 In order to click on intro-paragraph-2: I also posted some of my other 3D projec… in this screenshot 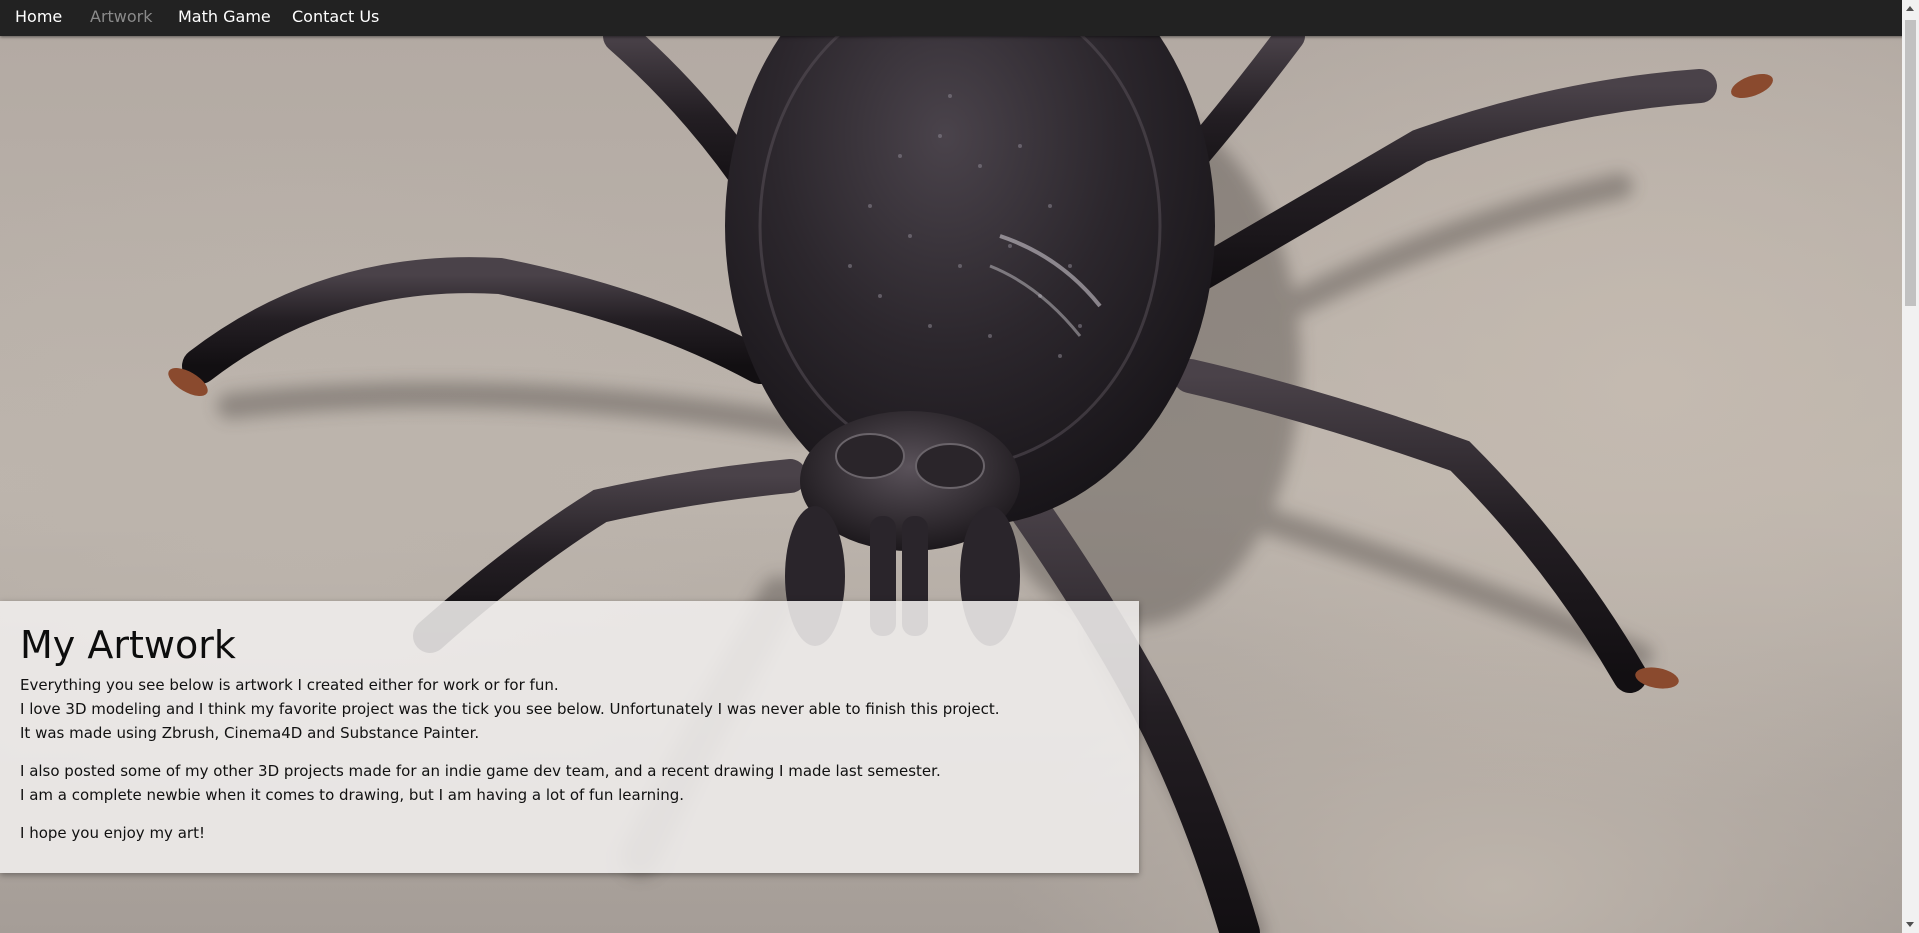, I will do `click(569, 783)`.